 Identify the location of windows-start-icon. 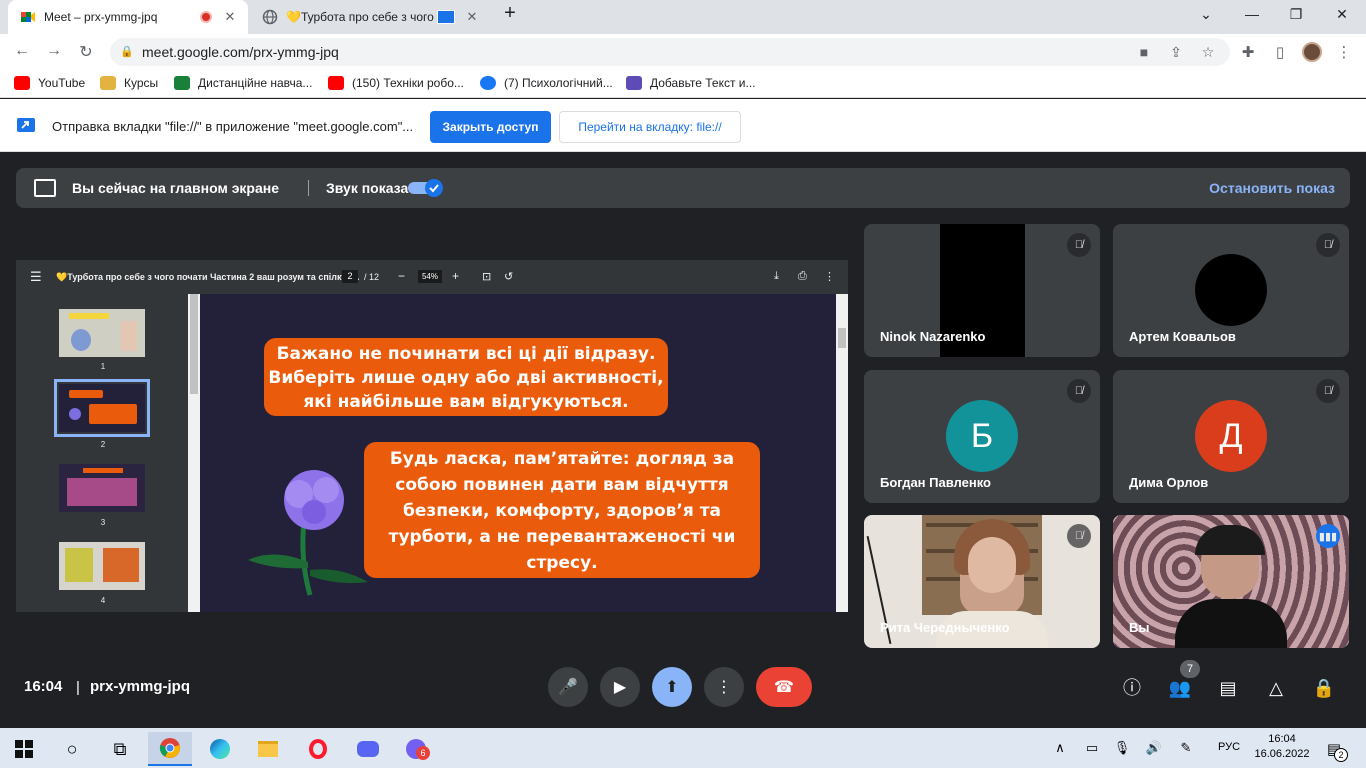
(24, 749).